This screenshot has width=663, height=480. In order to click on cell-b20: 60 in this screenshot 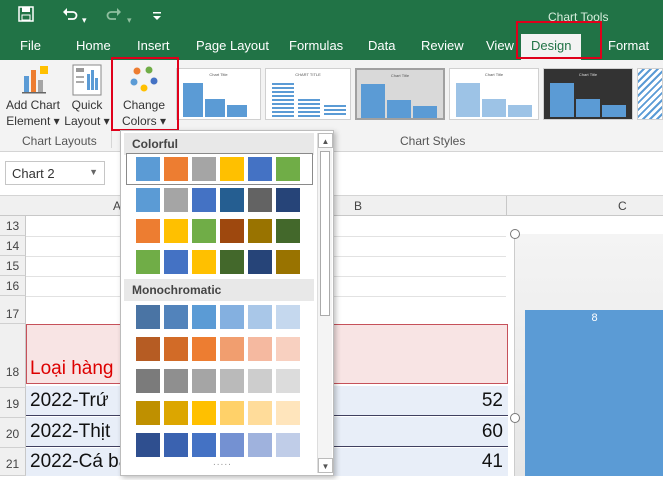, I will do `click(492, 432)`.